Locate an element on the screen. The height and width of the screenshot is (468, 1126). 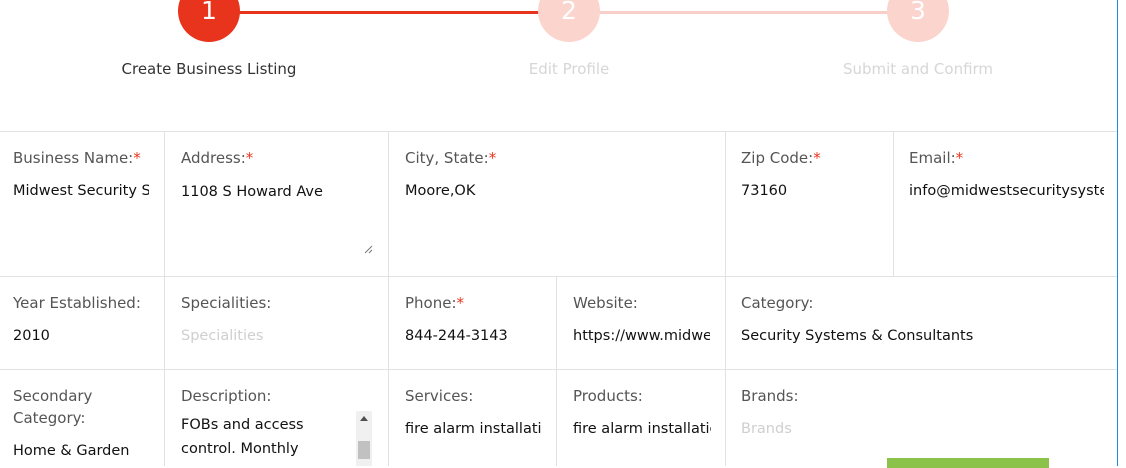
year-established-label: Year Established: is located at coordinates (77, 303).